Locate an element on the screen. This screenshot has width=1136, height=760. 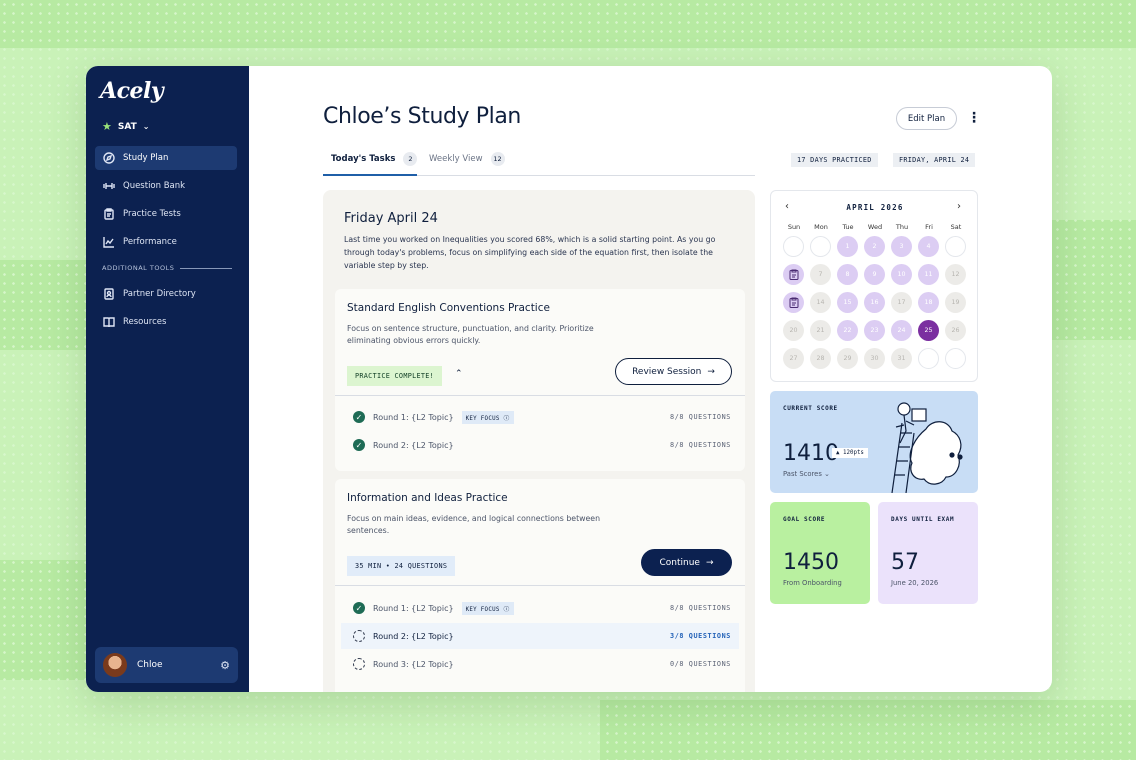
calendar-day: 16 is located at coordinates (874, 302).